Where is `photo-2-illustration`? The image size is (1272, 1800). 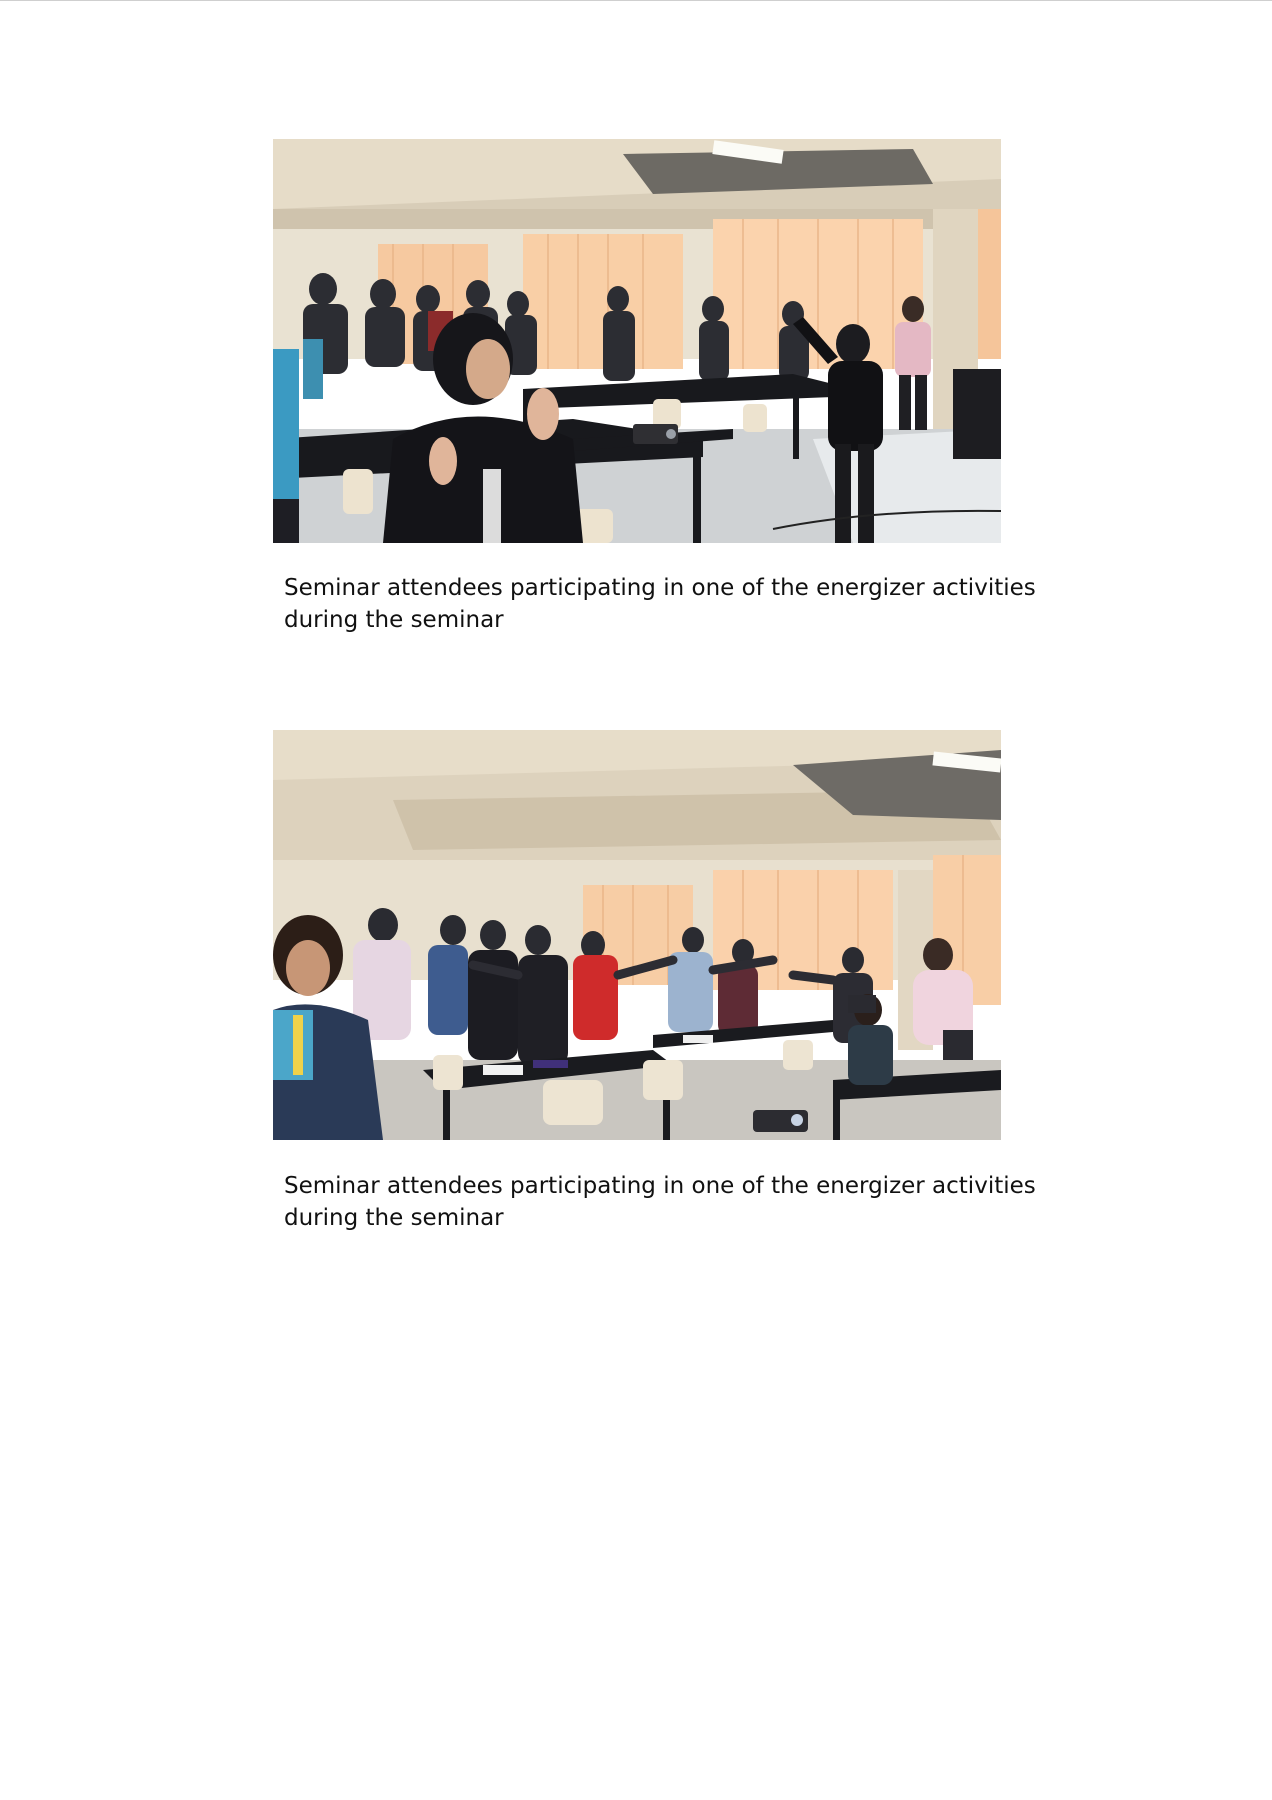
photo-2-illustration is located at coordinates (637, 935).